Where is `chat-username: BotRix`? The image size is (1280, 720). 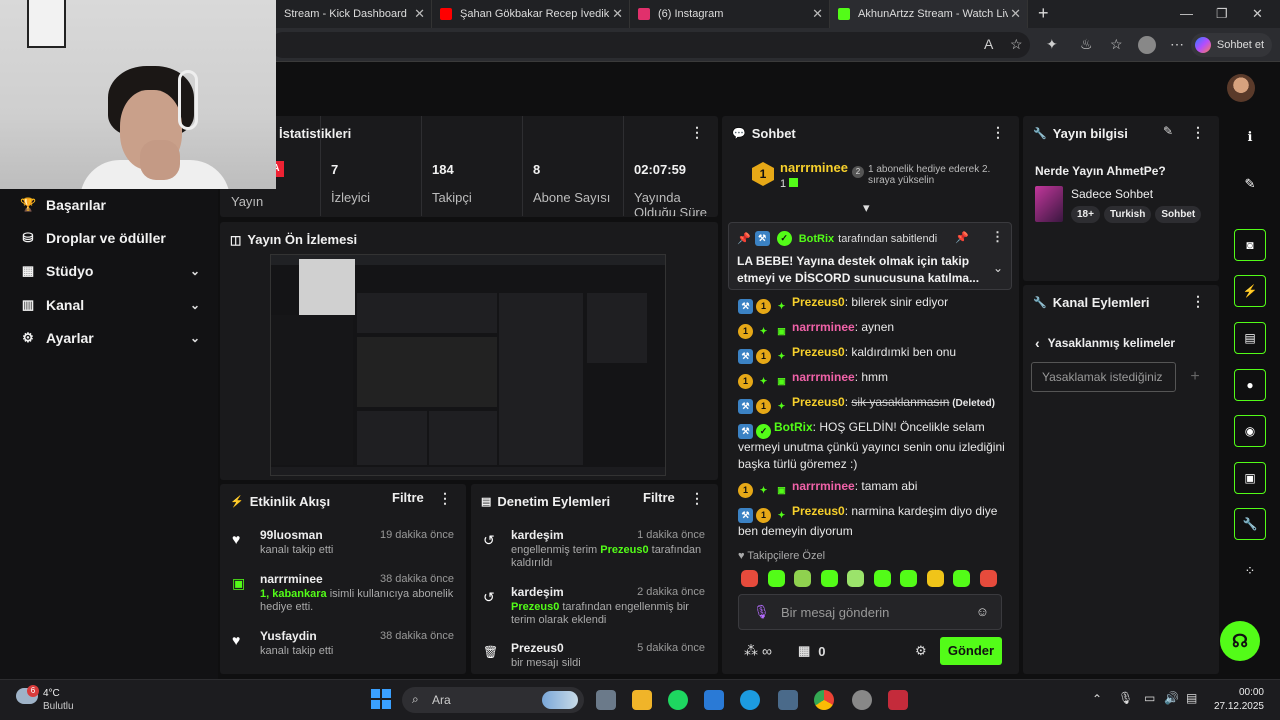
chat-username: BotRix is located at coordinates (793, 427).